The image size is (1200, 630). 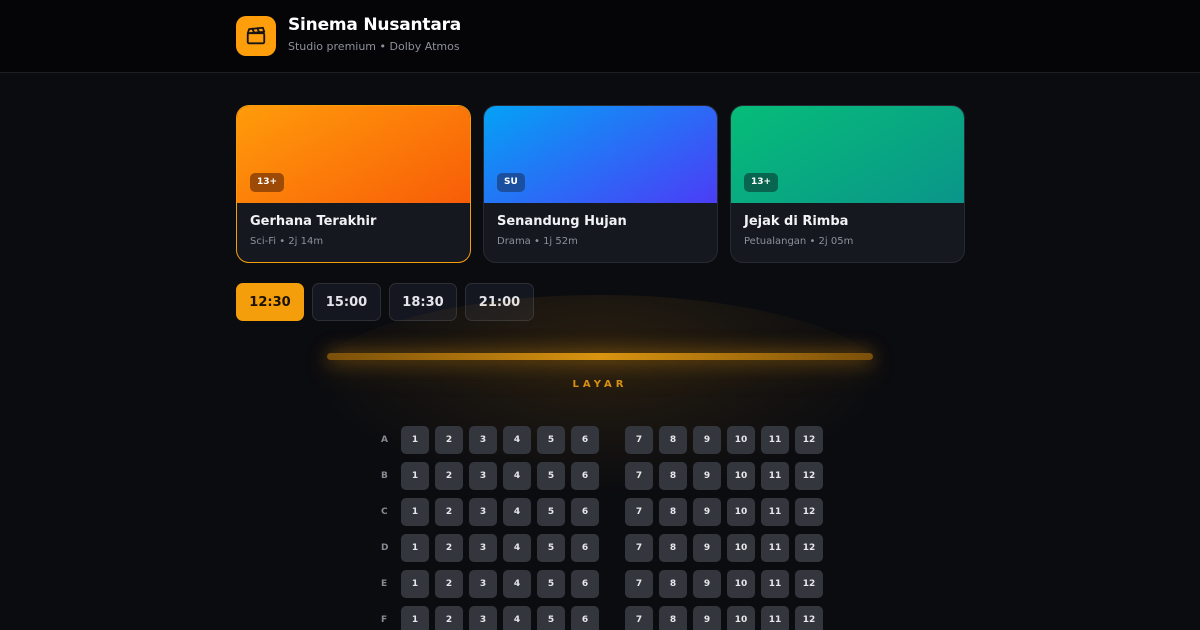 I want to click on movie-title: Senandung Hujan, so click(x=562, y=221).